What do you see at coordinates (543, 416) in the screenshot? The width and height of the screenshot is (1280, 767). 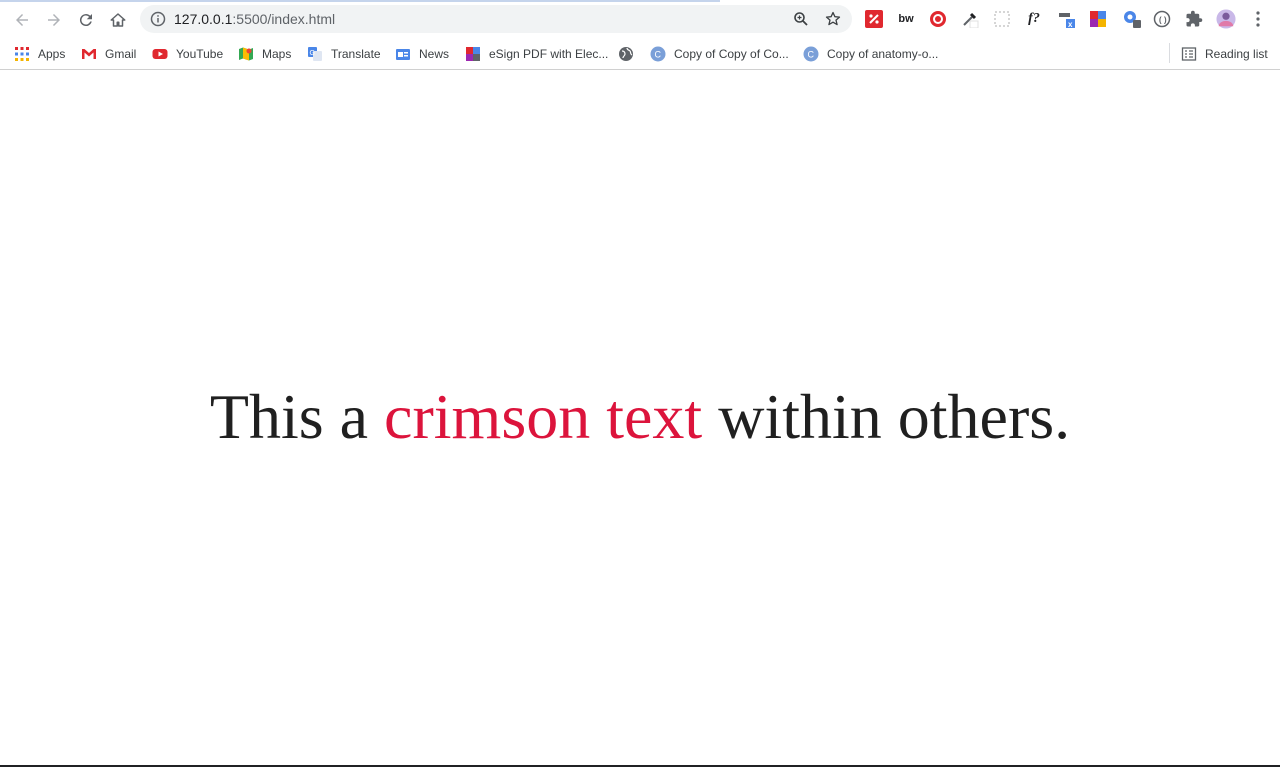 I see `crimson-text: crimson text` at bounding box center [543, 416].